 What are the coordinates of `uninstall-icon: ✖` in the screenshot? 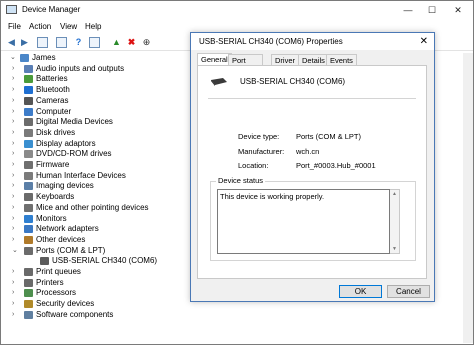 It's located at (131, 42).